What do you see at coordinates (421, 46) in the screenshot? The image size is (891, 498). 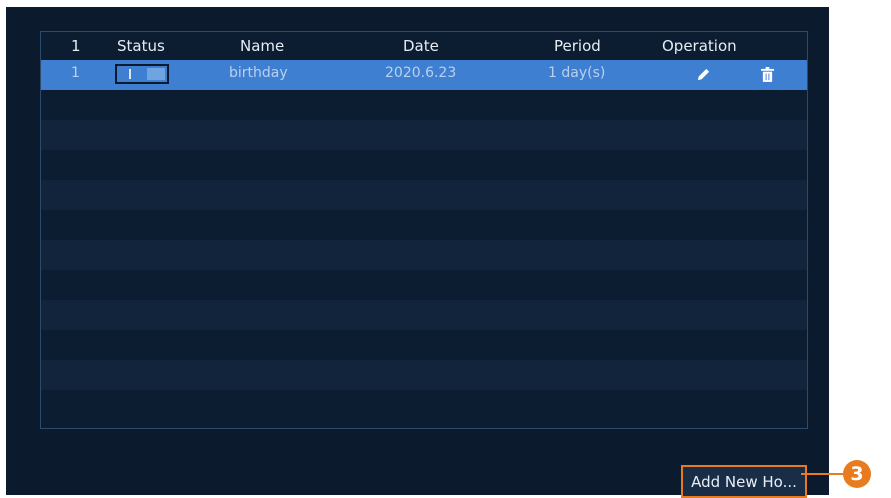 I see `header-date: Date` at bounding box center [421, 46].